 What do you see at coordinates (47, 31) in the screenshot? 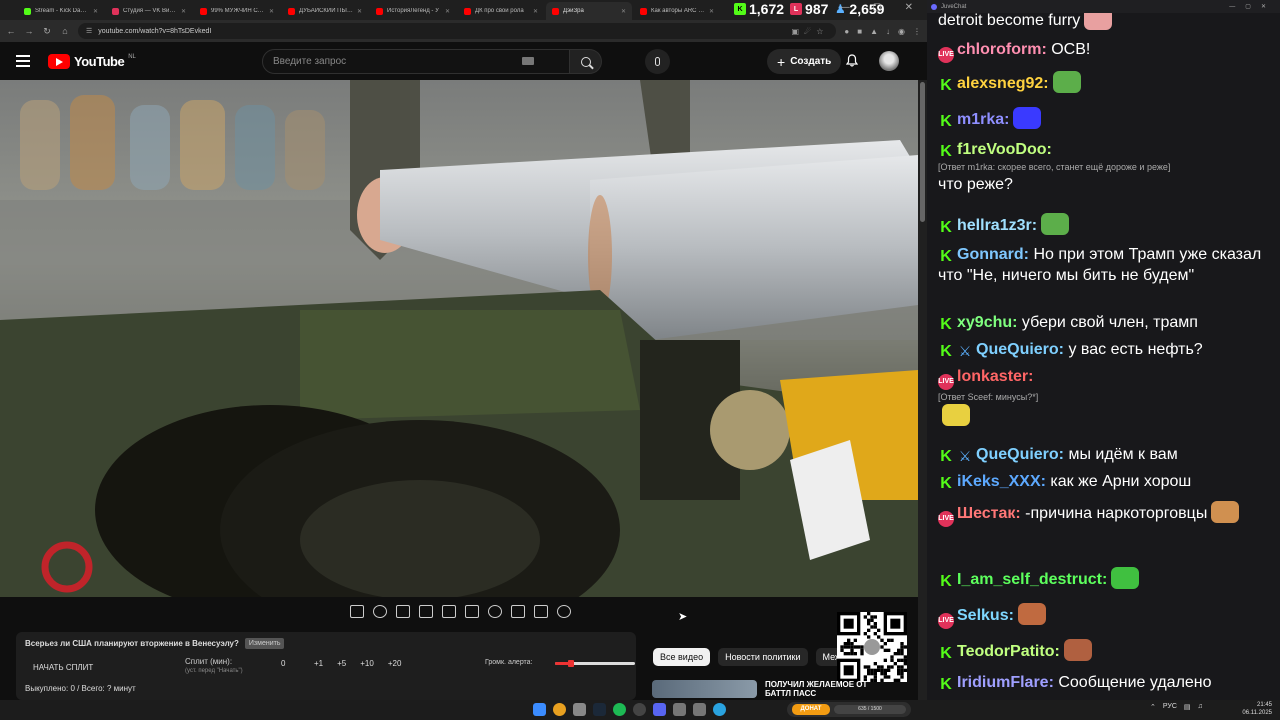
I see `reload-icon: ↻` at bounding box center [47, 31].